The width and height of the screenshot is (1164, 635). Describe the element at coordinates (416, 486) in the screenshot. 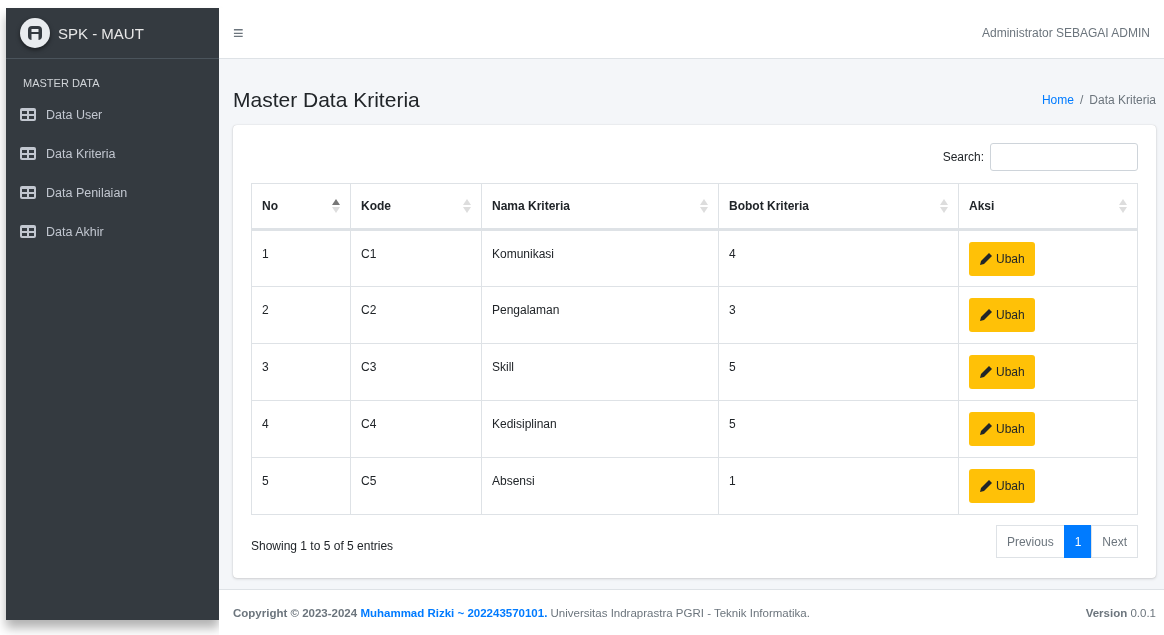

I see `table-cell: C5` at that location.